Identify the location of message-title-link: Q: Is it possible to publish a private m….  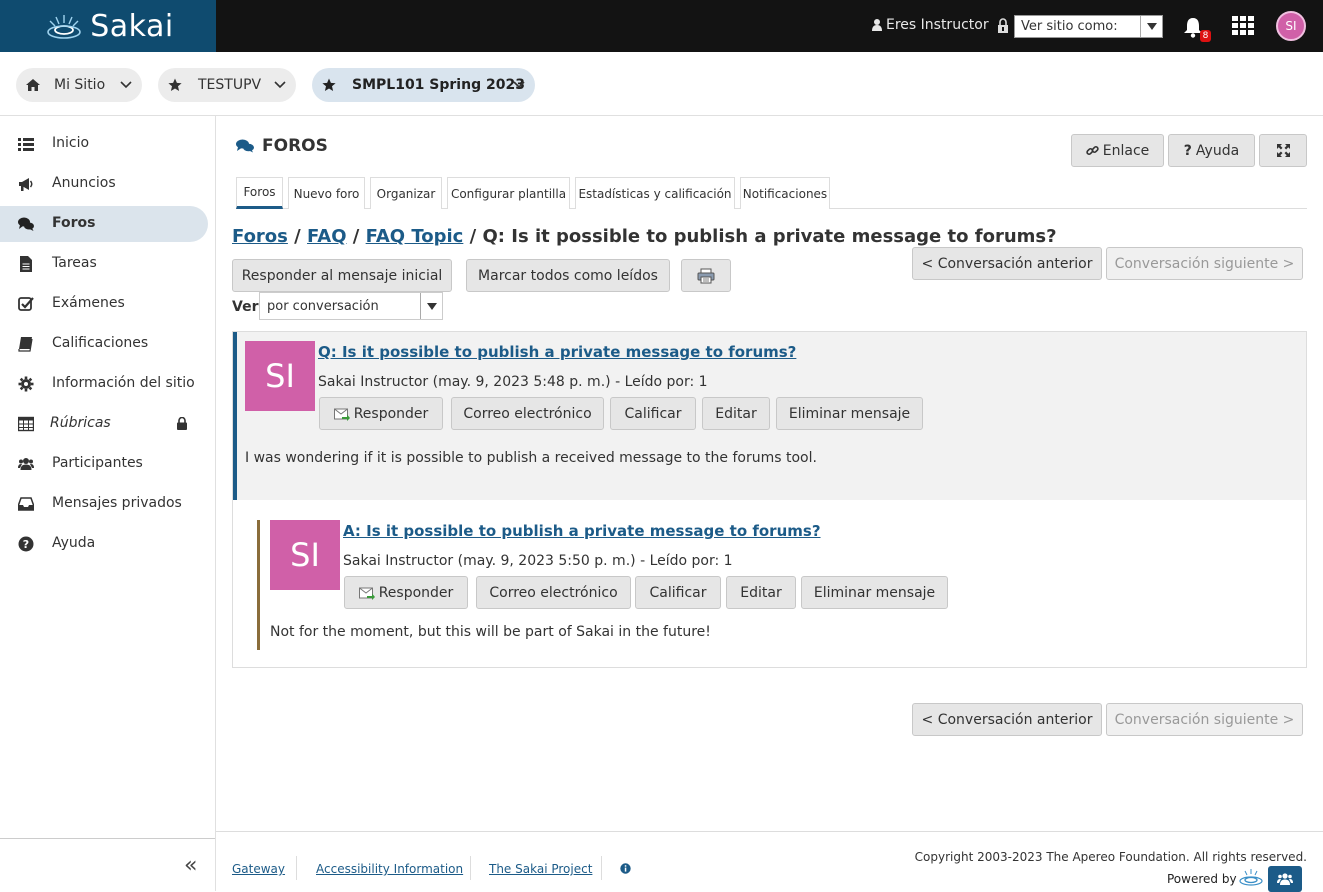
(557, 352).